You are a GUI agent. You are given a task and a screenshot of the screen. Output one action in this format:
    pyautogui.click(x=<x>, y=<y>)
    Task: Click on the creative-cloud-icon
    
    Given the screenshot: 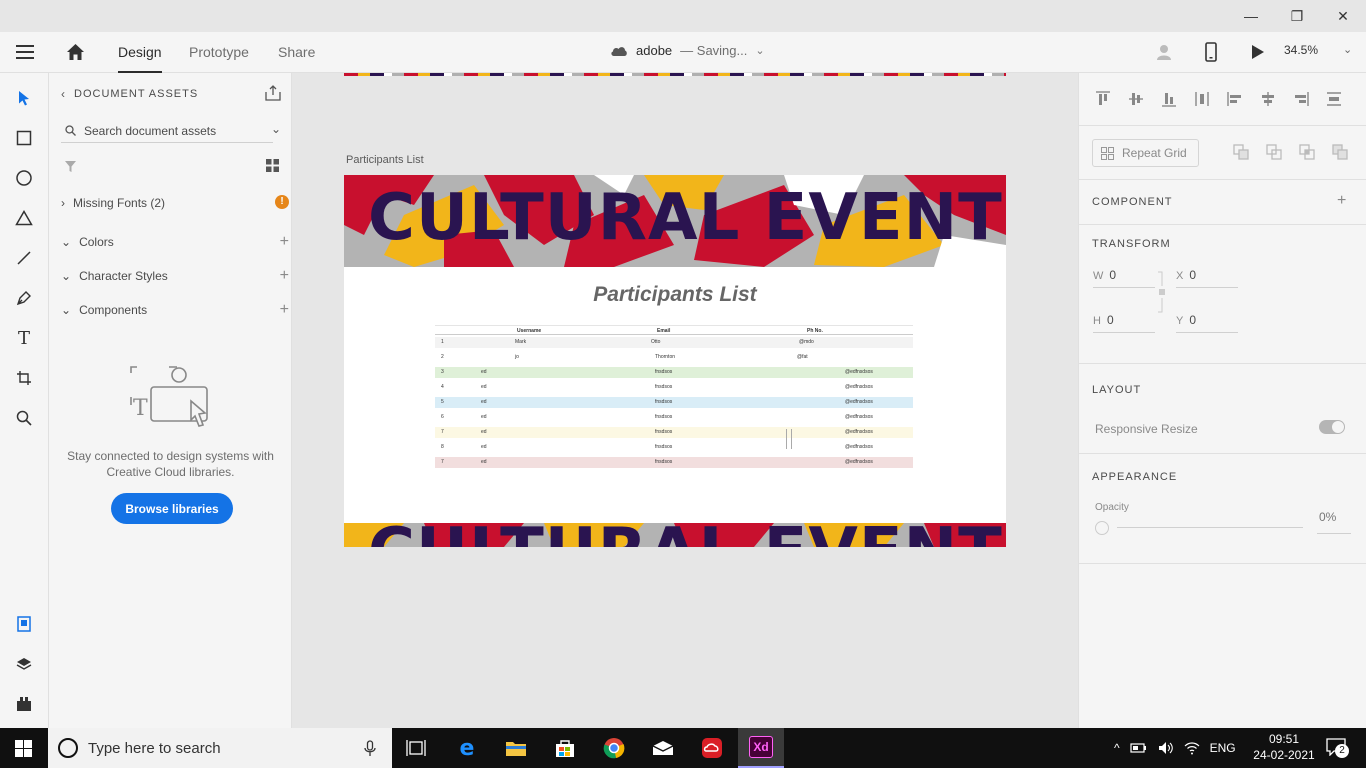 What is the action you would take?
    pyautogui.click(x=712, y=748)
    